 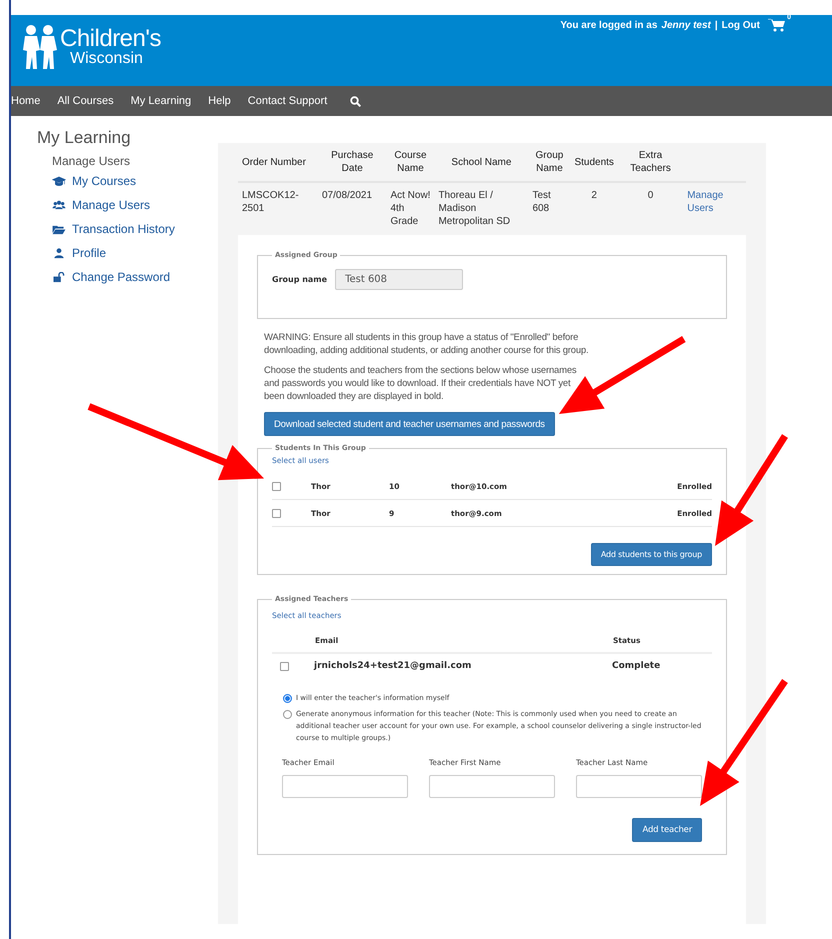 I want to click on sidebar-title: My Learning, so click(x=84, y=138).